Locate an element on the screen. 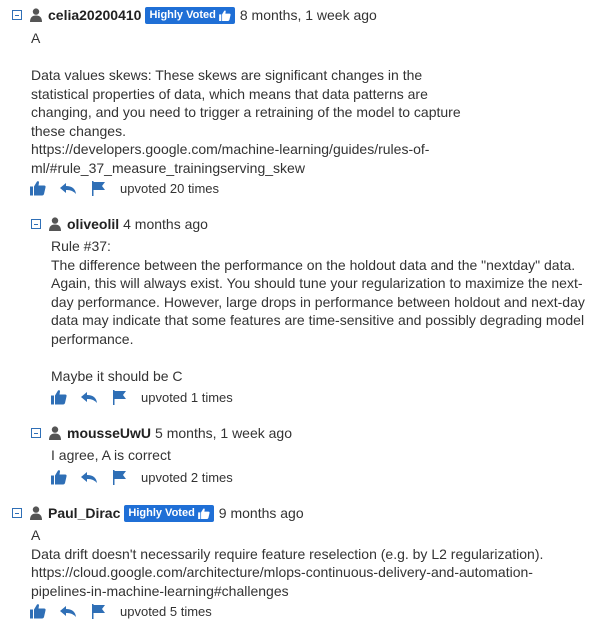 The height and width of the screenshot is (620, 615). comment-header: mousseUwU 5 months, 1 week ago is located at coordinates (161, 433).